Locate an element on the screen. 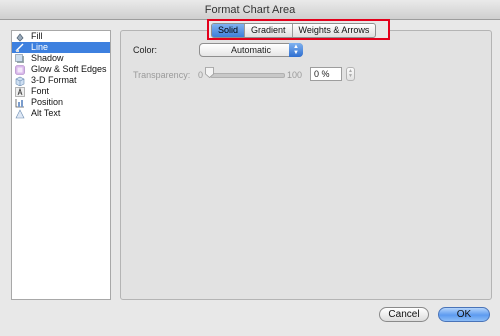  tab-weights-arrows: Weights & Arrows is located at coordinates (334, 30).